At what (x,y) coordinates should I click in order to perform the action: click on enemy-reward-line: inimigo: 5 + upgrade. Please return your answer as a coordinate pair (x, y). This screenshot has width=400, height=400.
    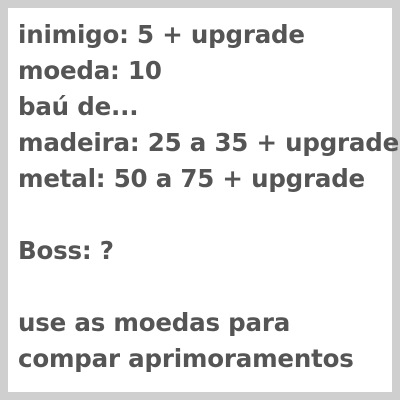
    Looking at the image, I should click on (161, 34).